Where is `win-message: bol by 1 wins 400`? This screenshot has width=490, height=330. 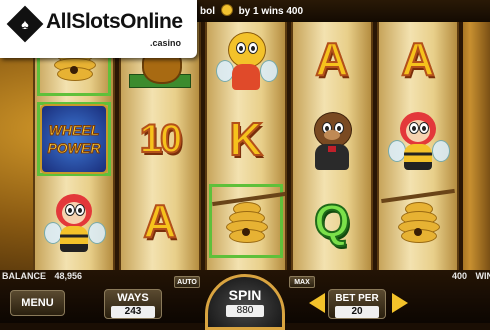
win-message: bol by 1 wins 400 is located at coordinates (251, 10).